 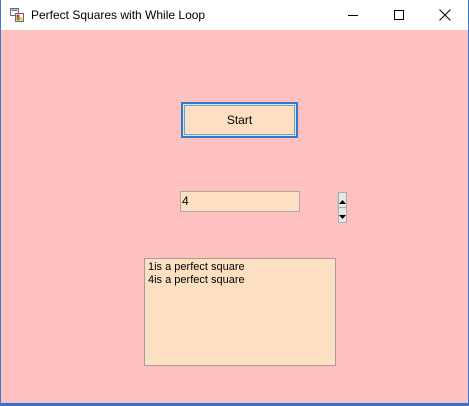 I want to click on spin-up-icon, so click(x=342, y=200).